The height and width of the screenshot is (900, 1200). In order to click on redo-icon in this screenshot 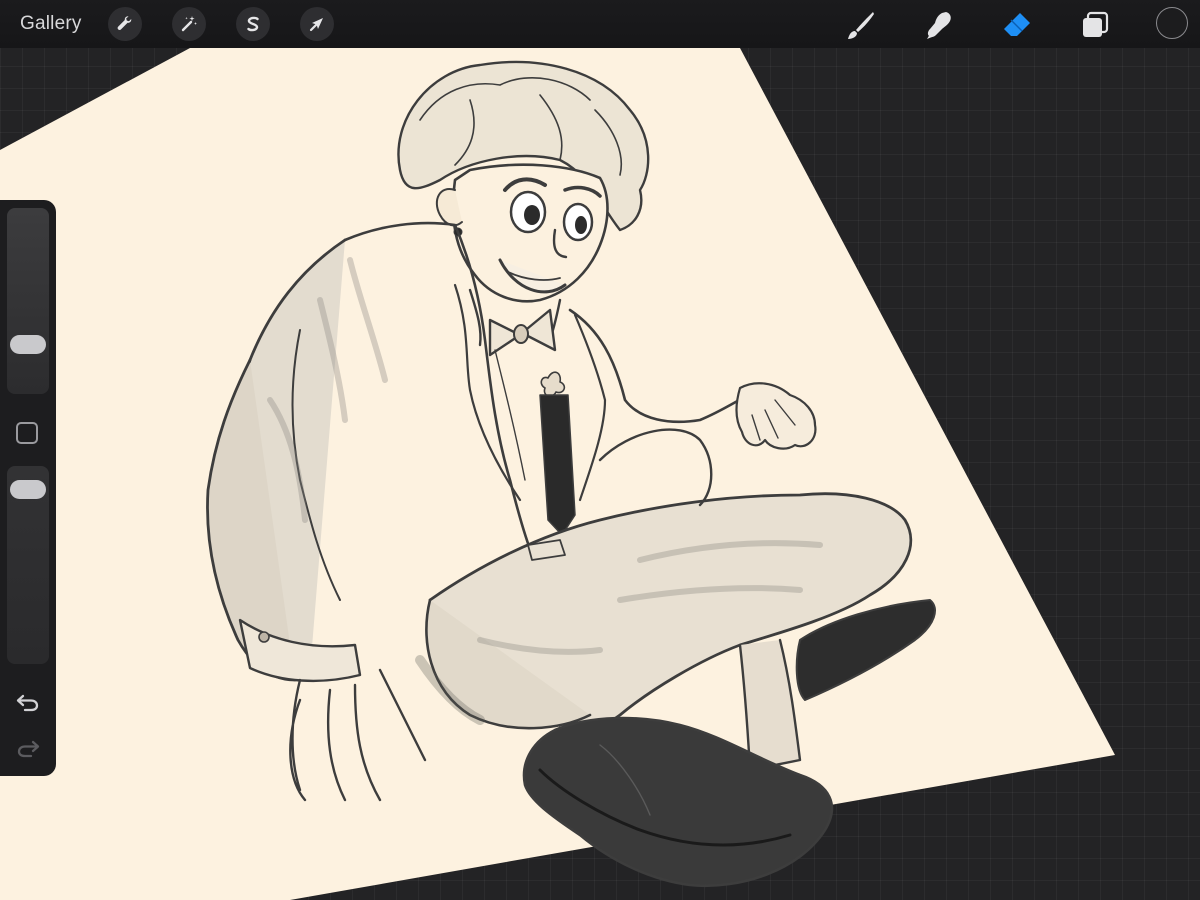, I will do `click(28, 749)`.